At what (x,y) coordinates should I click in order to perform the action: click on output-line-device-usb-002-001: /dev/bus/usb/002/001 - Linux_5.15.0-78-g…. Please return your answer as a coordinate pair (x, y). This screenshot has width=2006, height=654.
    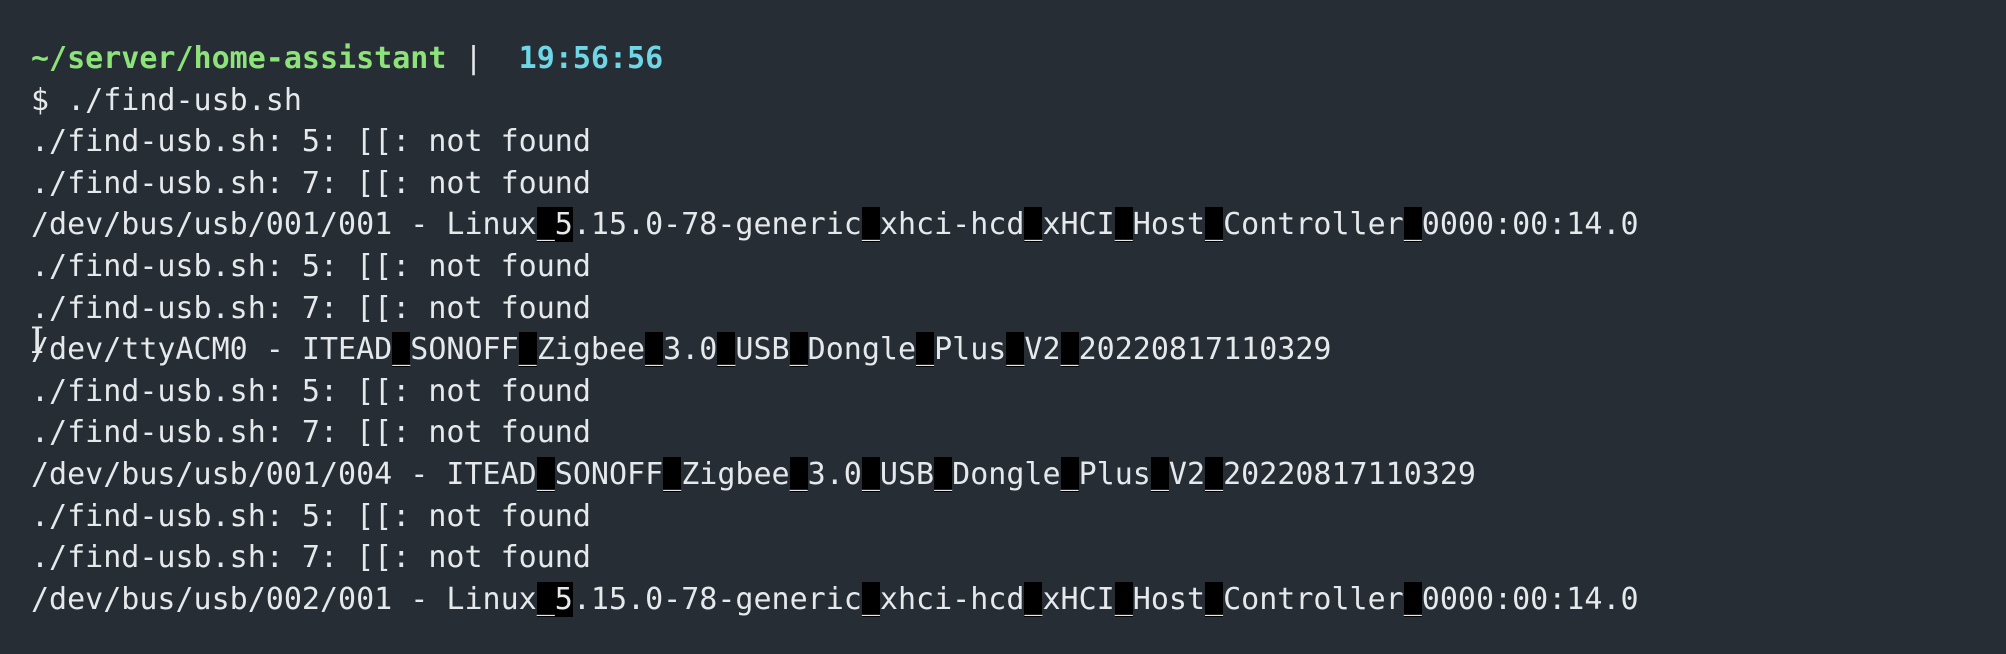
    Looking at the image, I should click on (1018, 600).